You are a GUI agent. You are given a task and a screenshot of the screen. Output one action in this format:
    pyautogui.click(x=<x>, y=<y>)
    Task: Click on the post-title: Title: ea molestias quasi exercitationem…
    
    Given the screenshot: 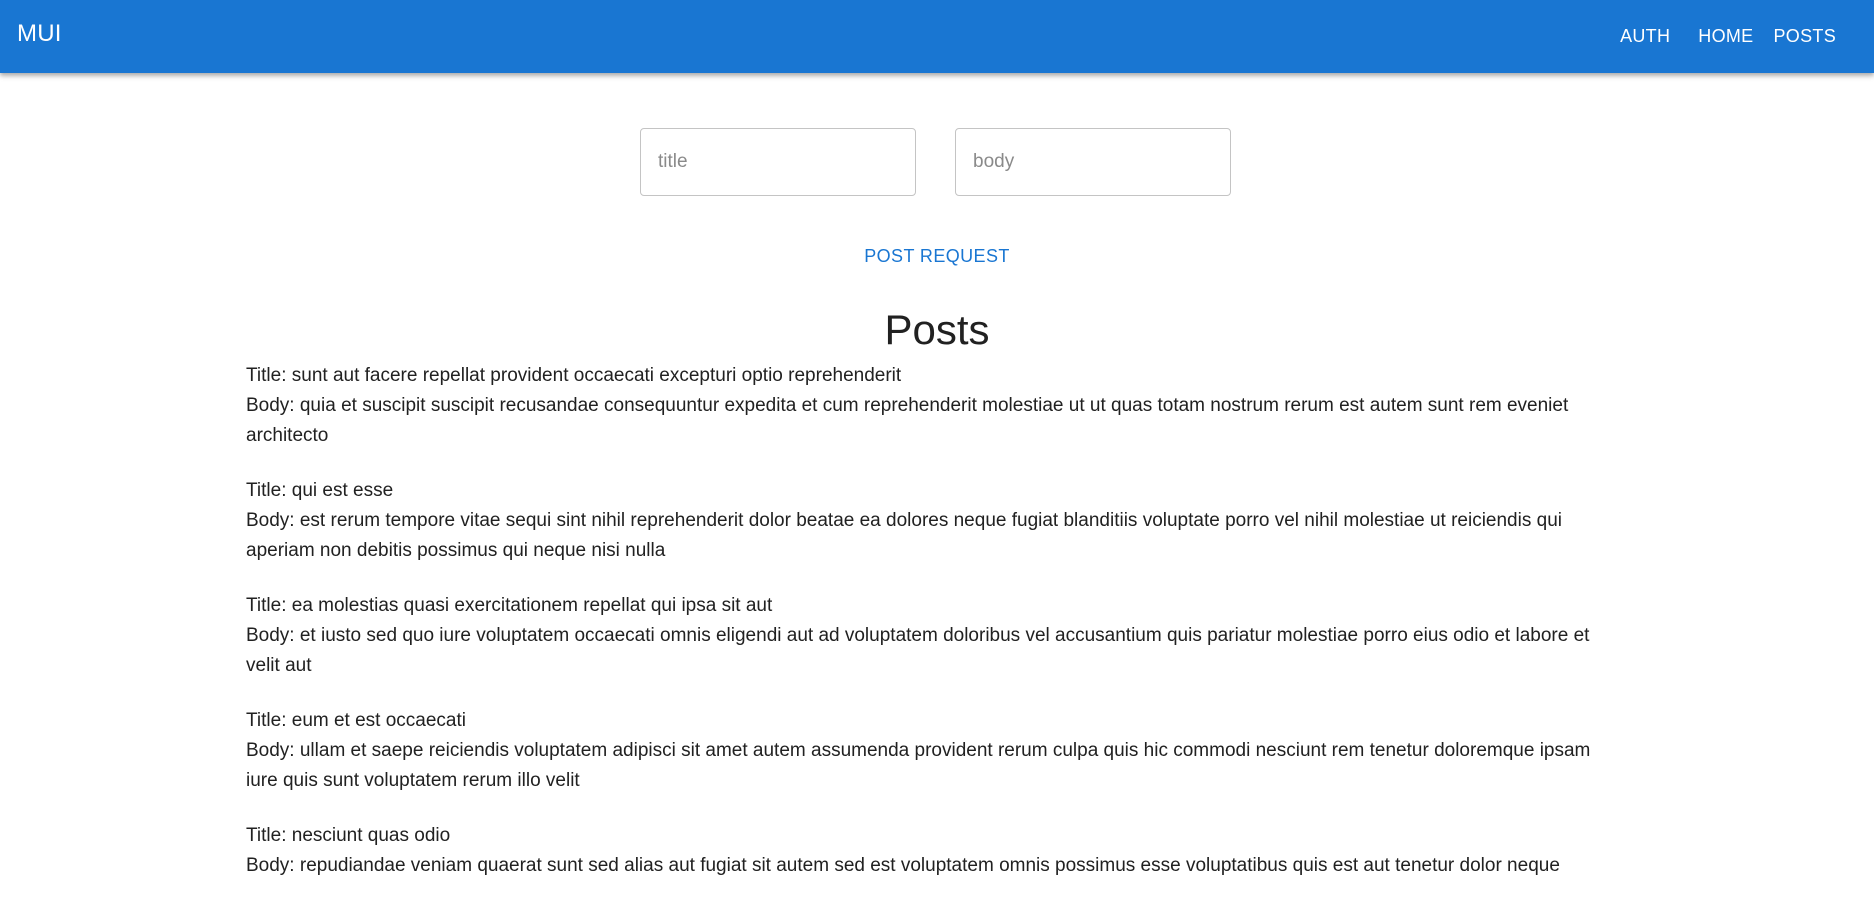 What is the action you would take?
    pyautogui.click(x=509, y=605)
    